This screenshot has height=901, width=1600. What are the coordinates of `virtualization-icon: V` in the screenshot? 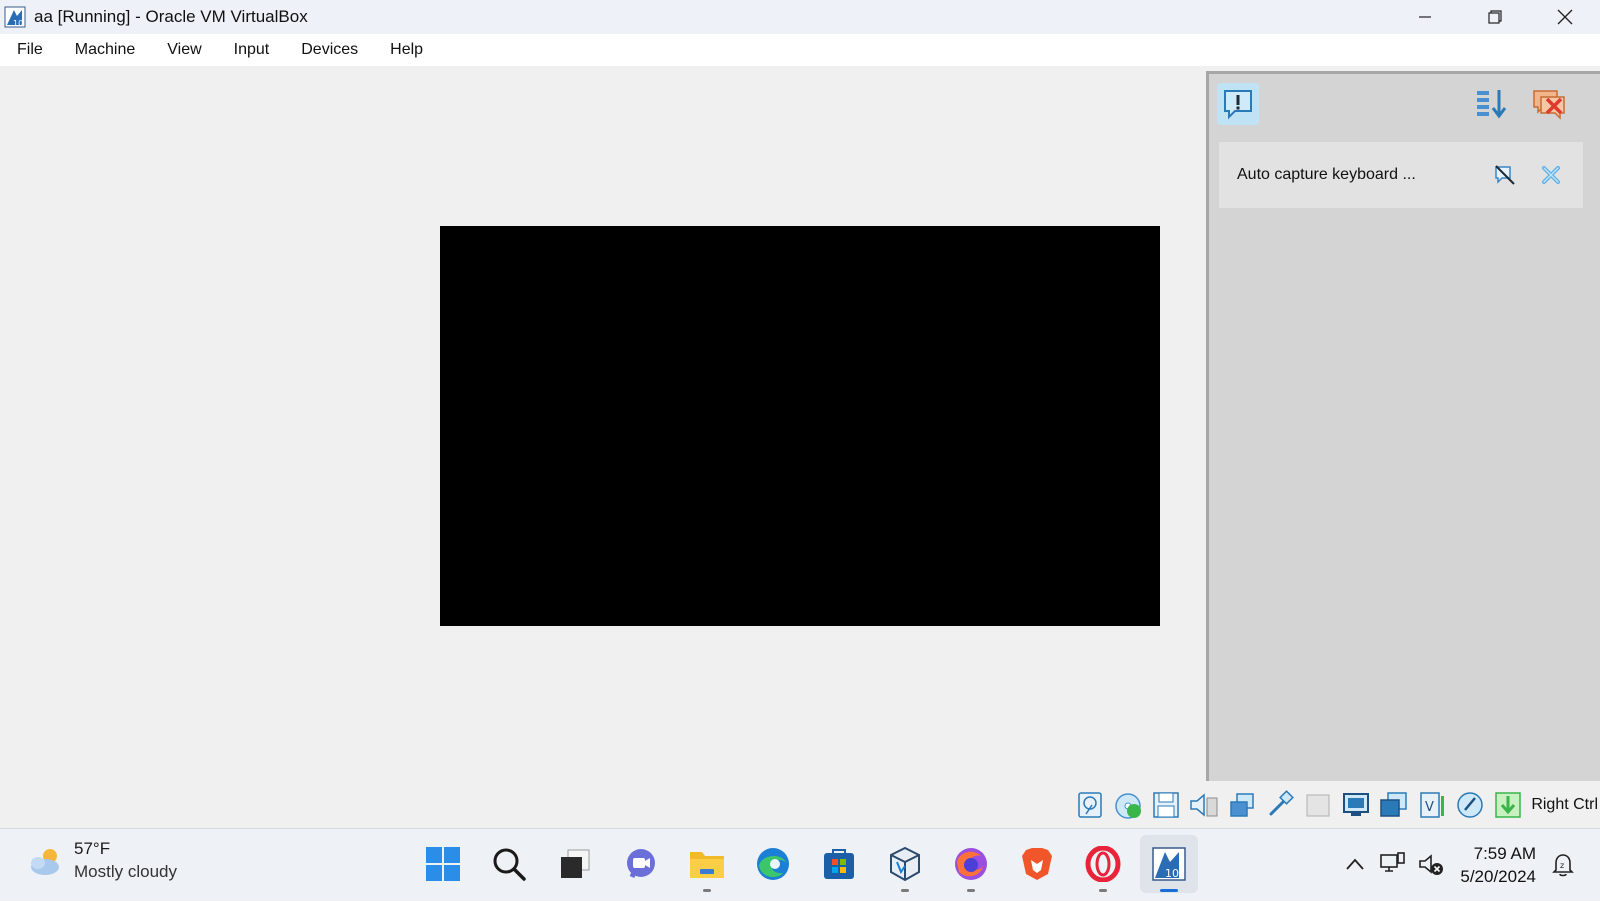 It's located at (1432, 805).